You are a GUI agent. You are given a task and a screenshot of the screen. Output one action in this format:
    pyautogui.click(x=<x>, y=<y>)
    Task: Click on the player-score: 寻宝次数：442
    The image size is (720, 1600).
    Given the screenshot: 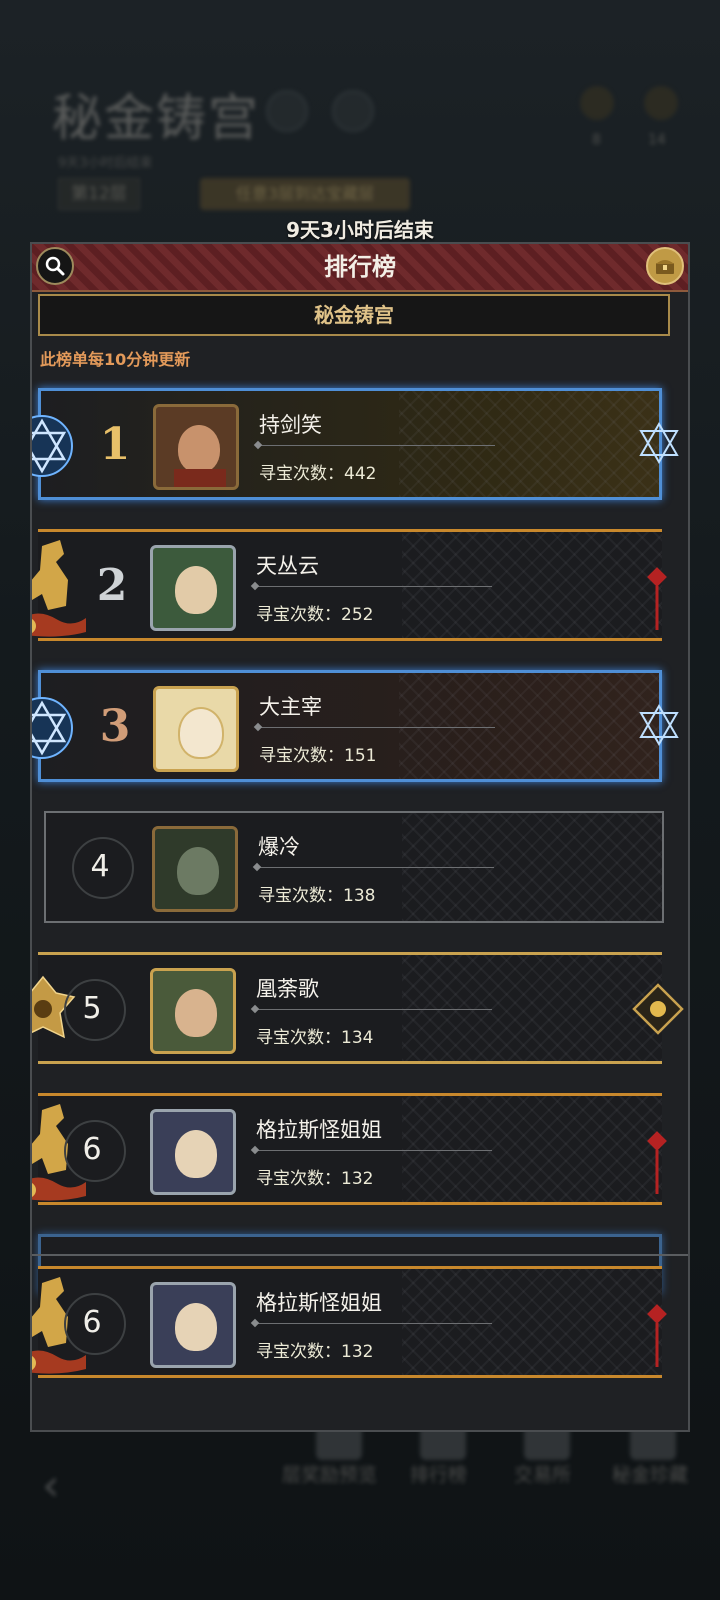 What is the action you would take?
    pyautogui.click(x=317, y=471)
    